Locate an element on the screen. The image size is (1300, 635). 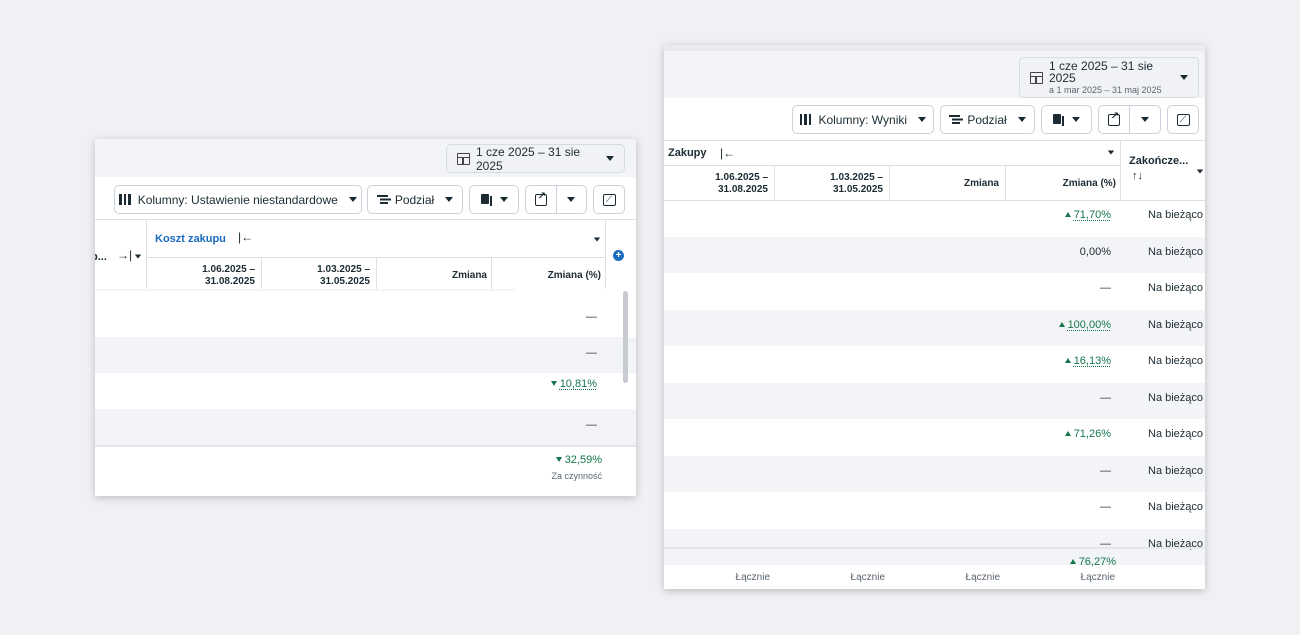
table-row: 71,70% Na bieżąco is located at coordinates (934, 218).